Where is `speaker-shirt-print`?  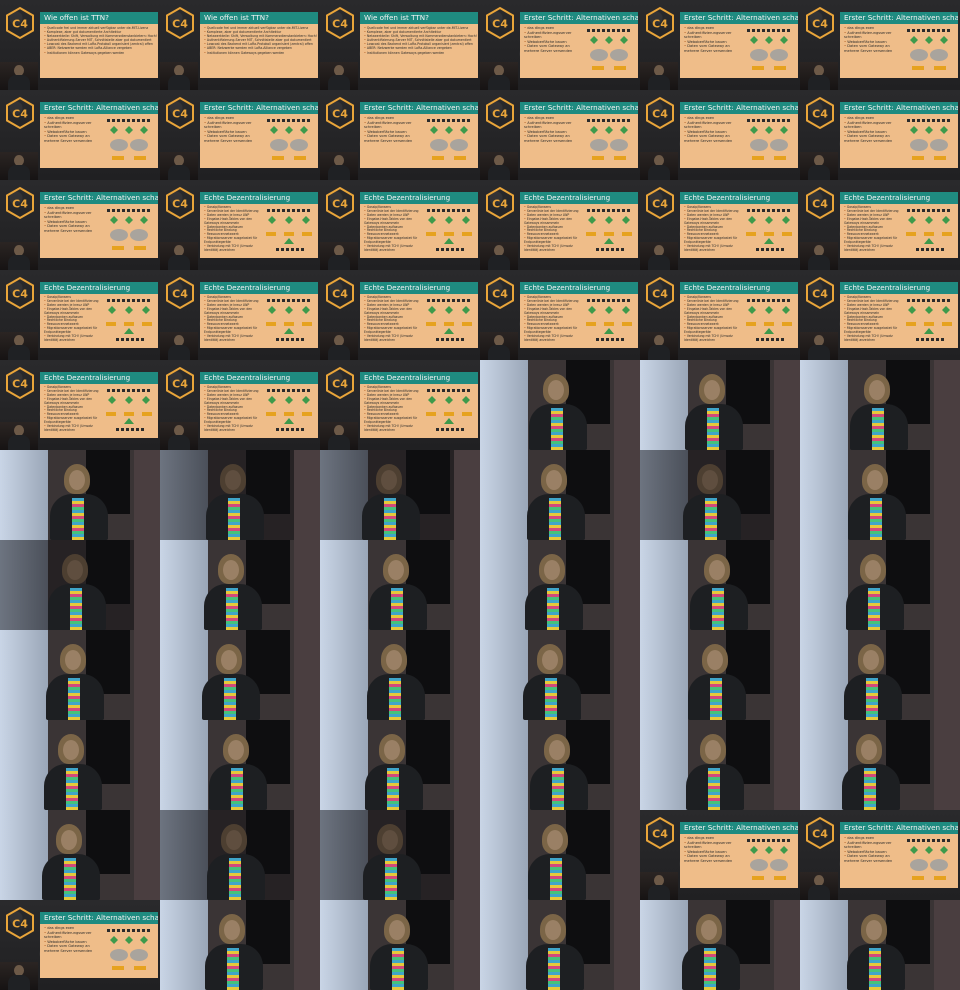 speaker-shirt-print is located at coordinates (876, 519).